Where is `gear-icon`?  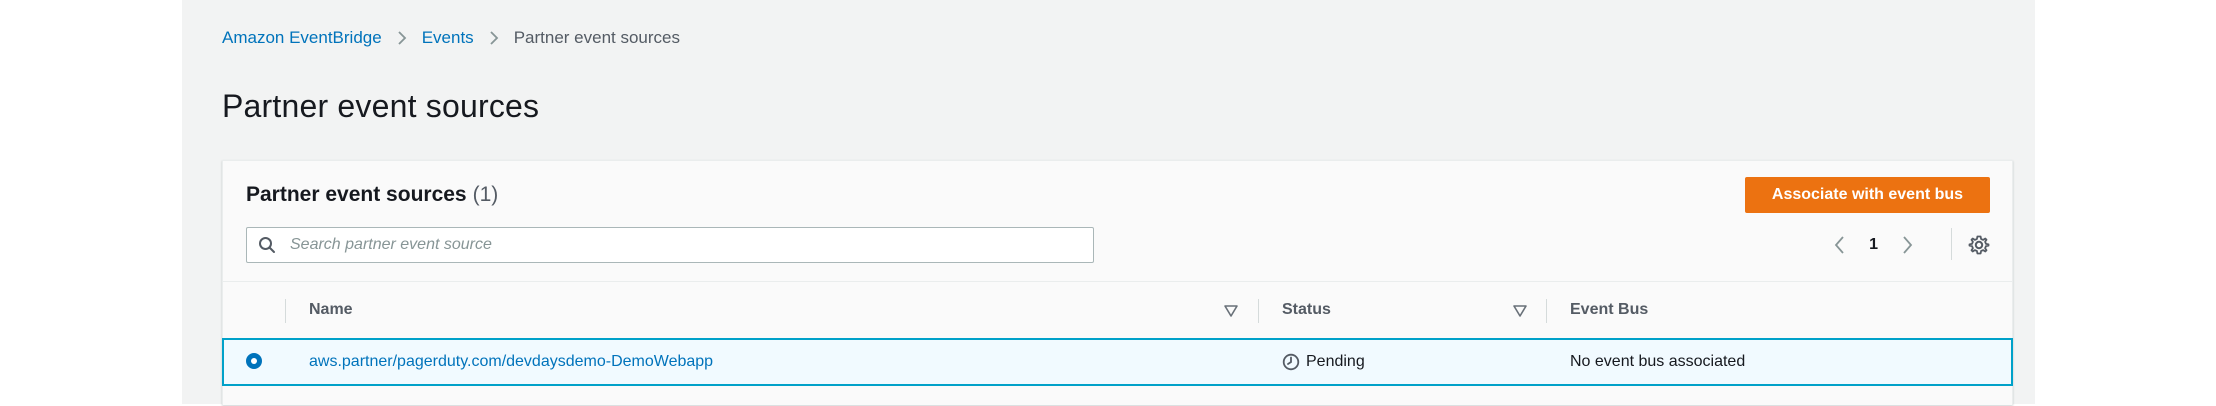
gear-icon is located at coordinates (1979, 245).